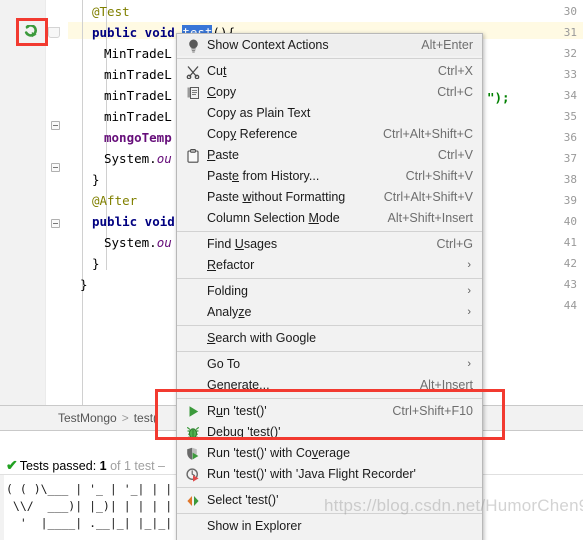  What do you see at coordinates (447, 45) in the screenshot?
I see `menu-item-shortcut: Alt+Enter` at bounding box center [447, 45].